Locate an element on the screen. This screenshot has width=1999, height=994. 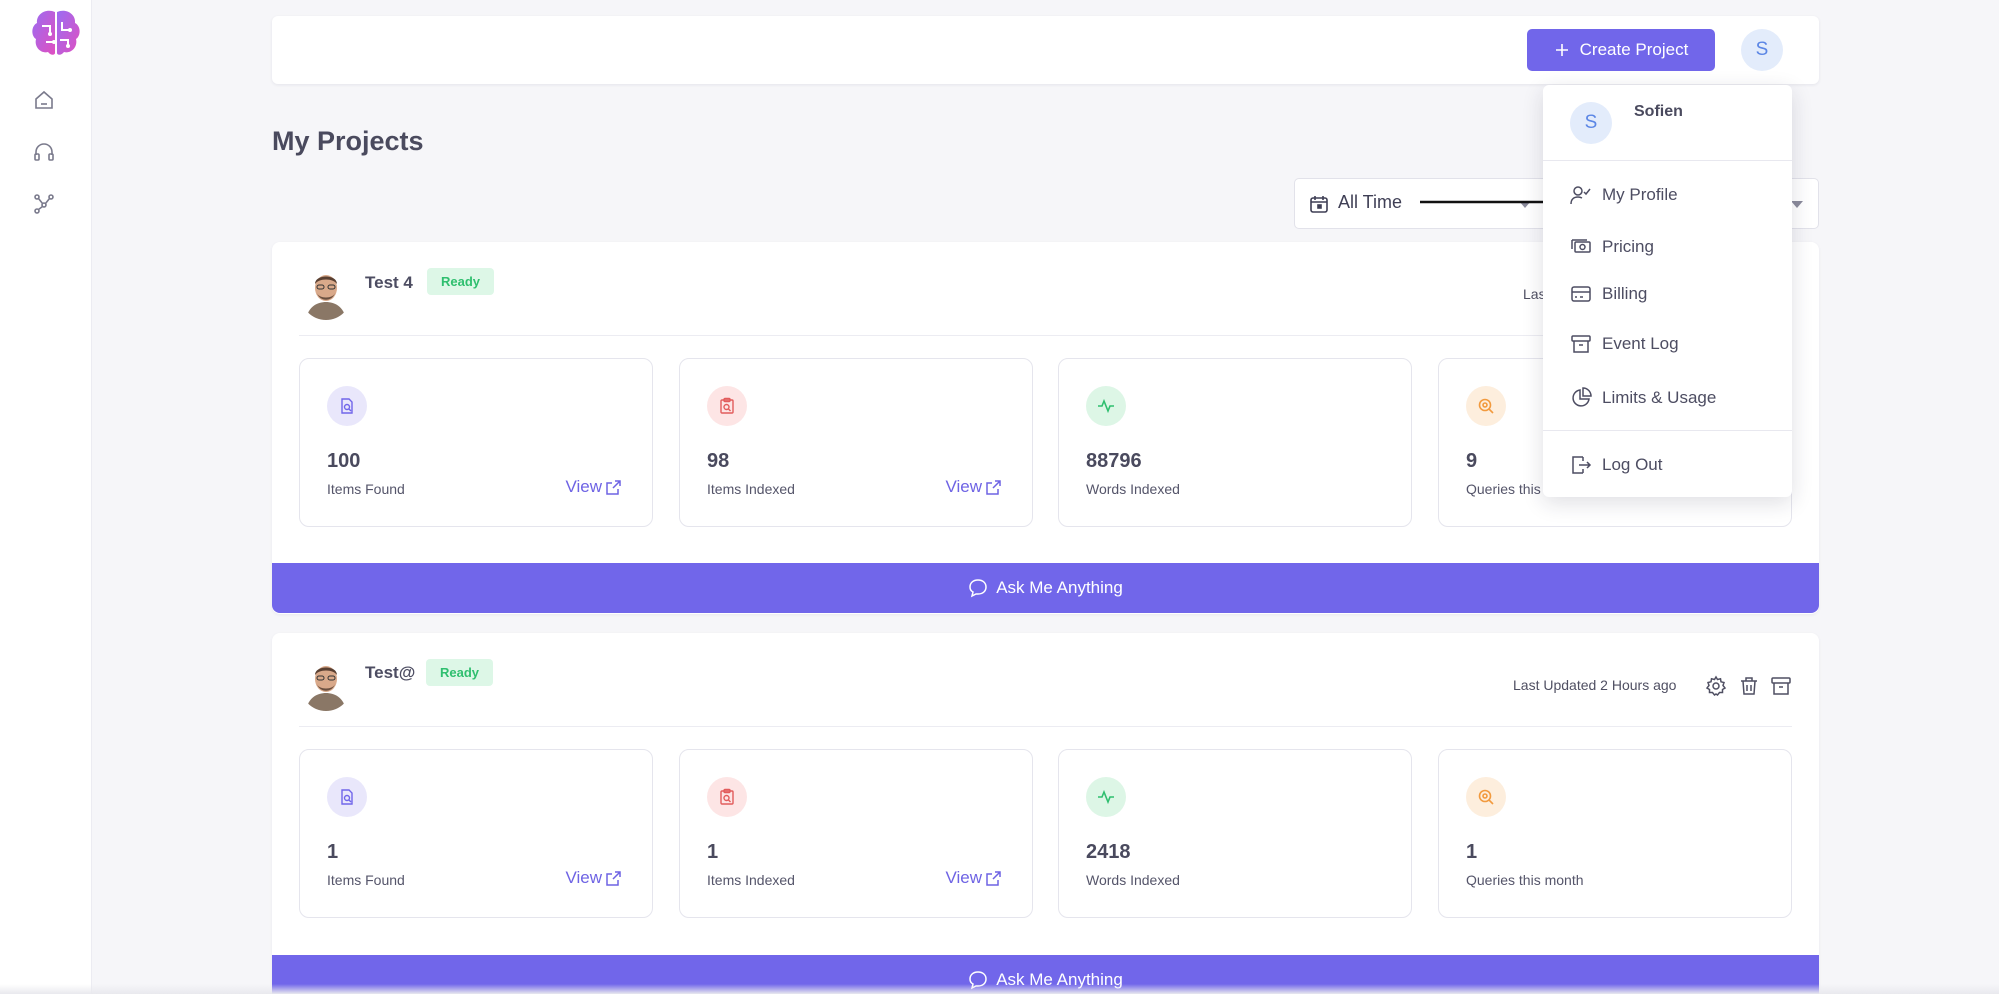
menu-item-event-log: Event Log is located at coordinates (1624, 344).